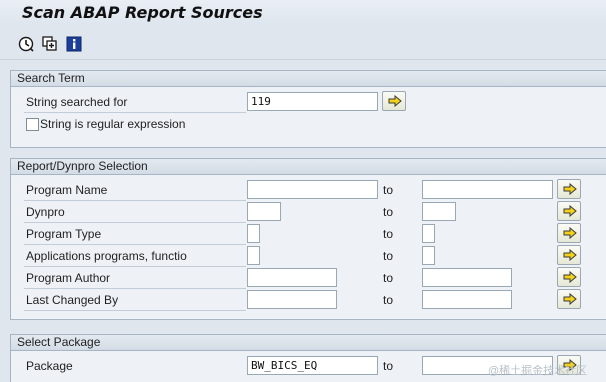 This screenshot has height=382, width=606. What do you see at coordinates (312, 365) in the screenshot?
I see `package-from-field: BW_BICS_EQ` at bounding box center [312, 365].